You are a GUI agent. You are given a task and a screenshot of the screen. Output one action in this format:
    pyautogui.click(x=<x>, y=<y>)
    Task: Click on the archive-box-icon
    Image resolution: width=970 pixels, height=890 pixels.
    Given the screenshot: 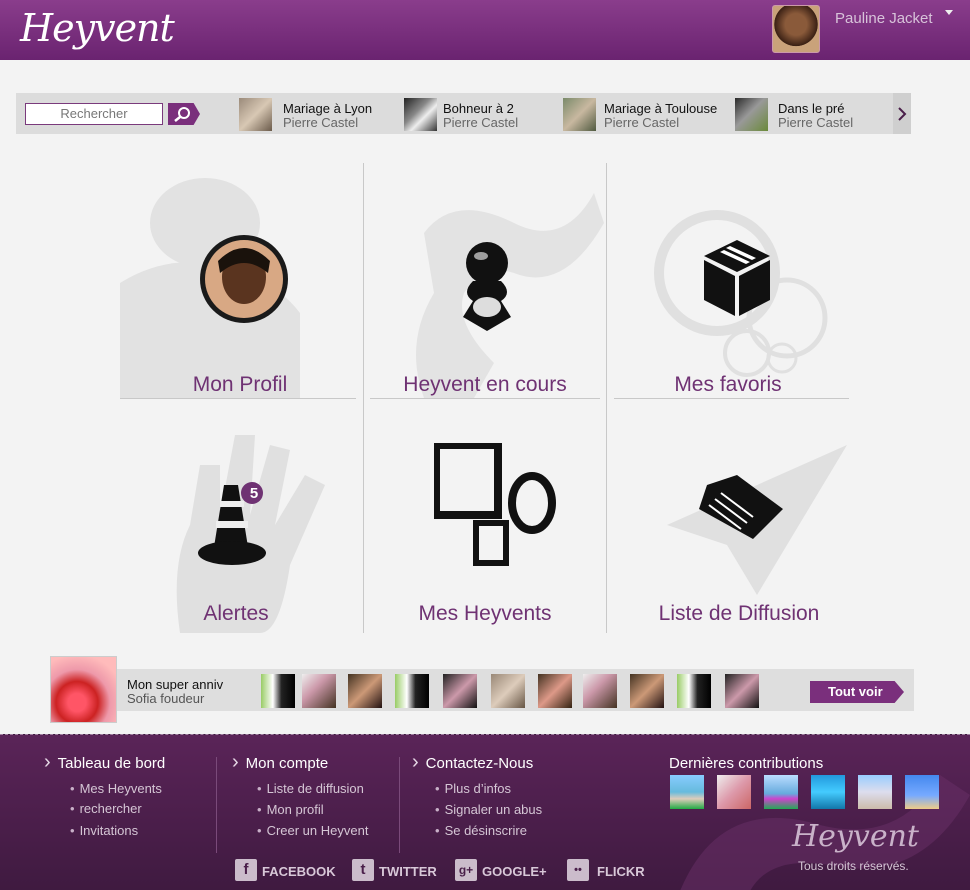 What is the action you would take?
    pyautogui.click(x=737, y=278)
    